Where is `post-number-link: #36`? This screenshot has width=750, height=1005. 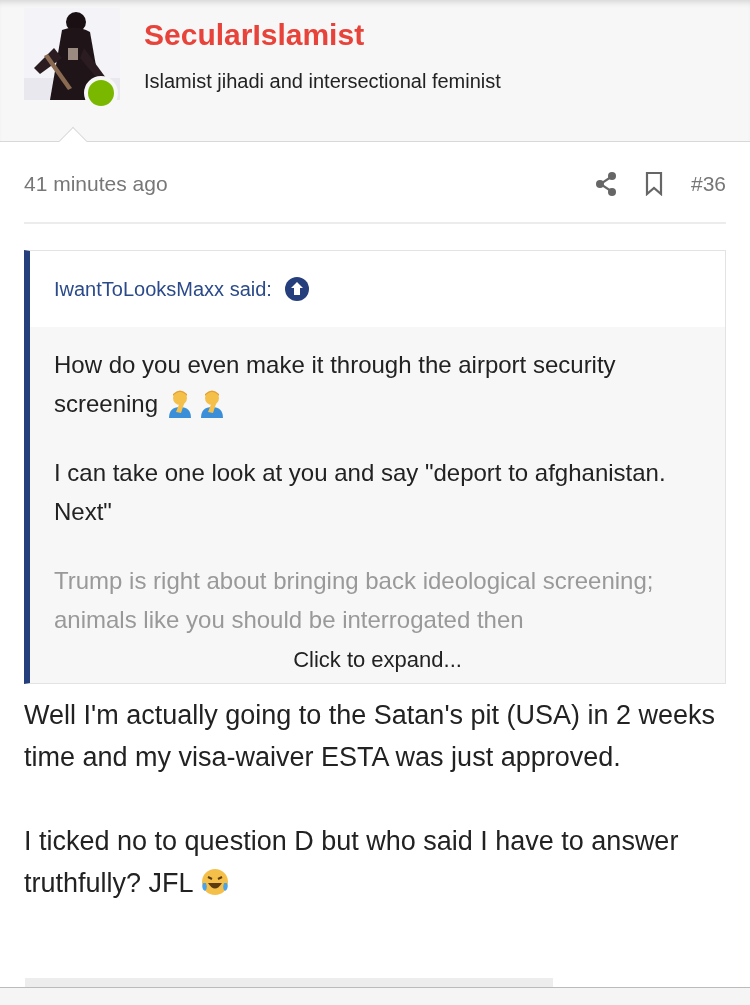
post-number-link: #36 is located at coordinates (708, 184).